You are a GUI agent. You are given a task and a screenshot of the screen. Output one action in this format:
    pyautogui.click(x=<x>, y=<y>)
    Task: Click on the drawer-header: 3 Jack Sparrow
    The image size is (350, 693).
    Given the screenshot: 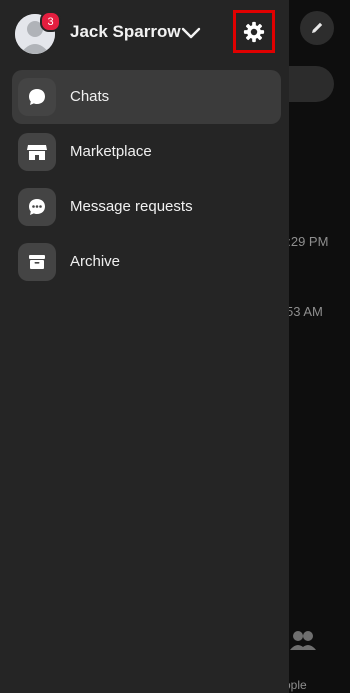 What is the action you would take?
    pyautogui.click(x=144, y=32)
    